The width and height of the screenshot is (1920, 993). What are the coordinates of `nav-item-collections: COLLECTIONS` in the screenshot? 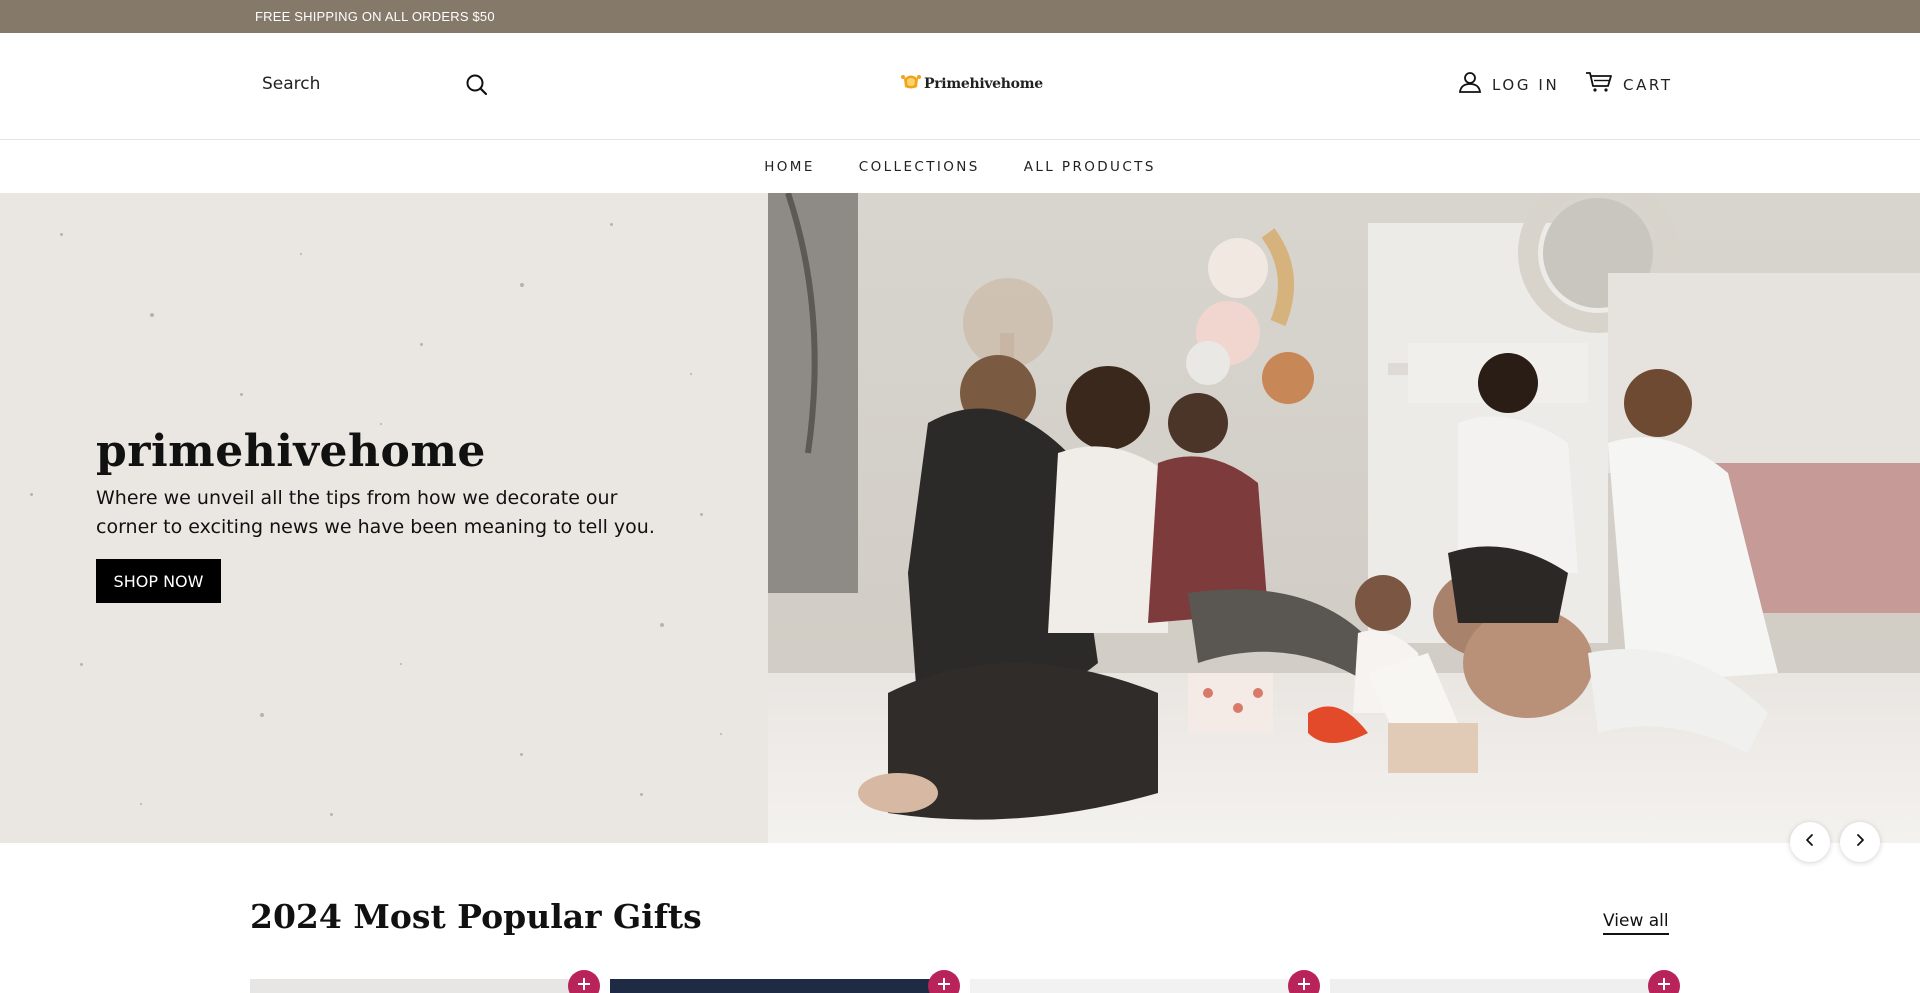 It's located at (919, 167).